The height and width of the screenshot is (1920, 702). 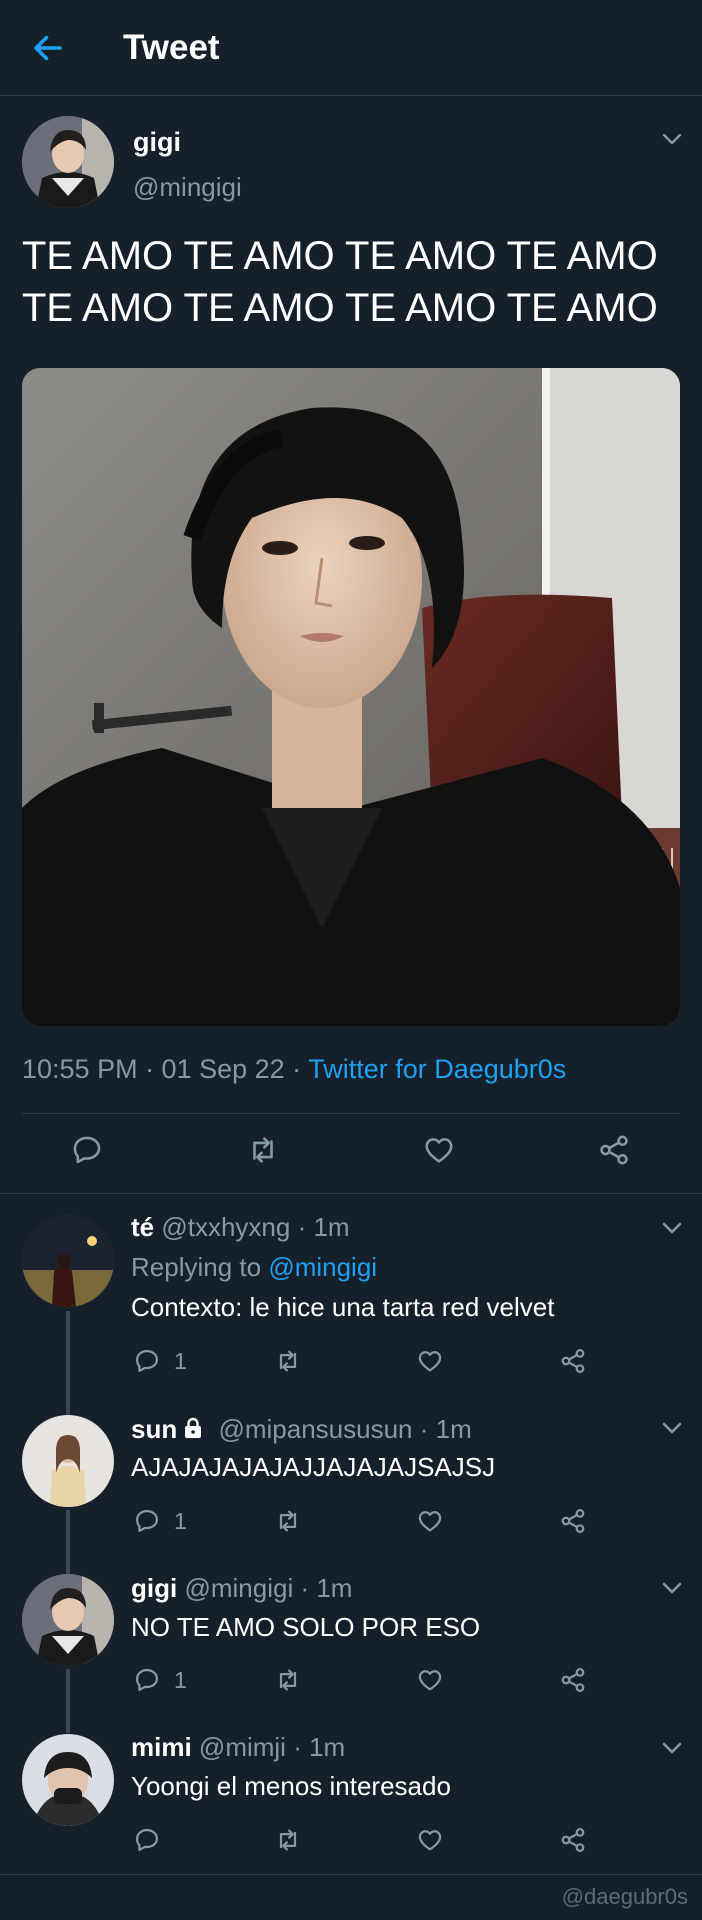 I want to click on reply-author-handle: @mipansususun, so click(x=315, y=1429).